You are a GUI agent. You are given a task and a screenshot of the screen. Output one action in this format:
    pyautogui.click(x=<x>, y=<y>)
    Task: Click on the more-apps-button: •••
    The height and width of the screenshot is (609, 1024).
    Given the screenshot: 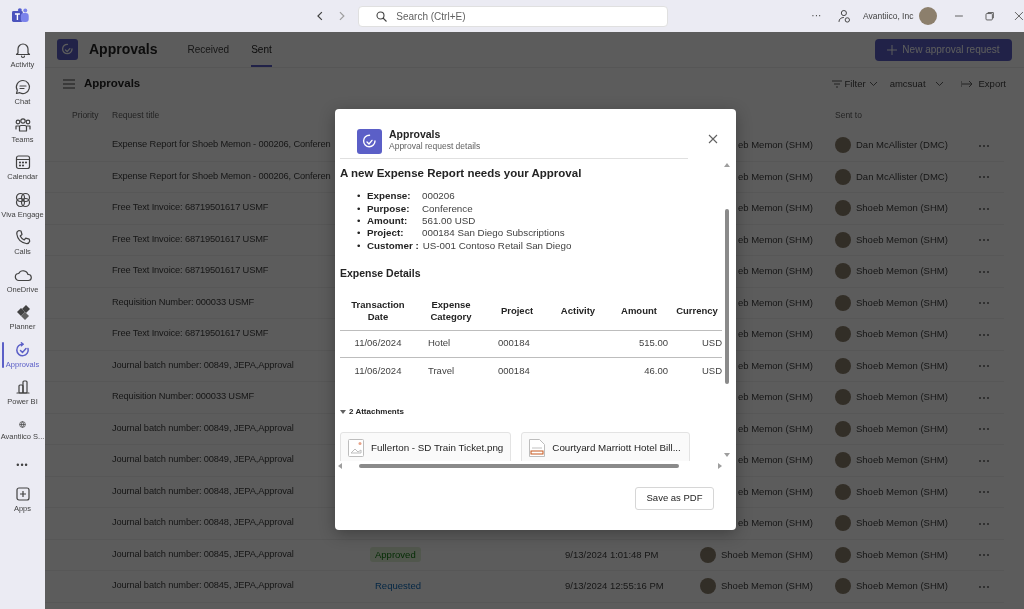 What is the action you would take?
    pyautogui.click(x=22, y=465)
    